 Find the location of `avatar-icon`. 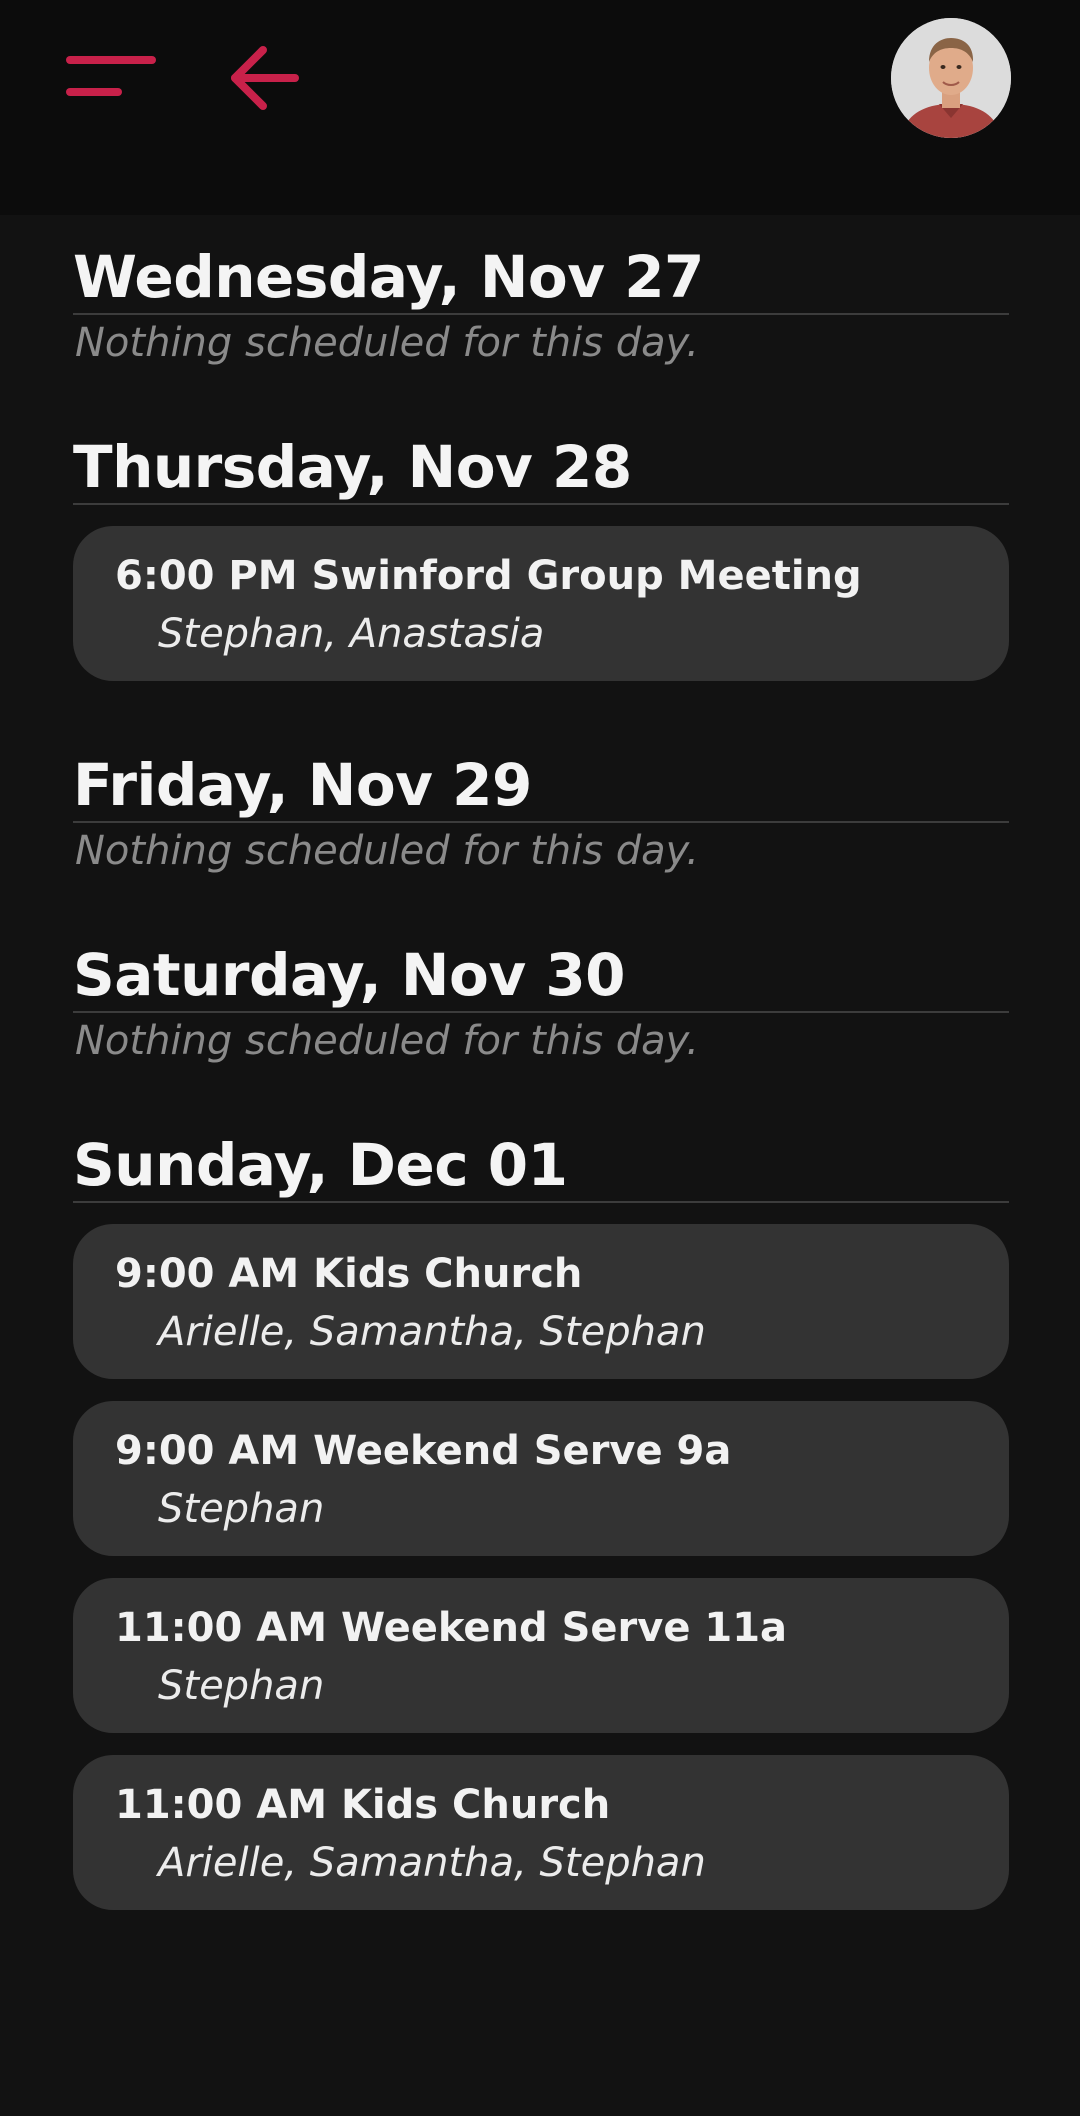

avatar-icon is located at coordinates (951, 78).